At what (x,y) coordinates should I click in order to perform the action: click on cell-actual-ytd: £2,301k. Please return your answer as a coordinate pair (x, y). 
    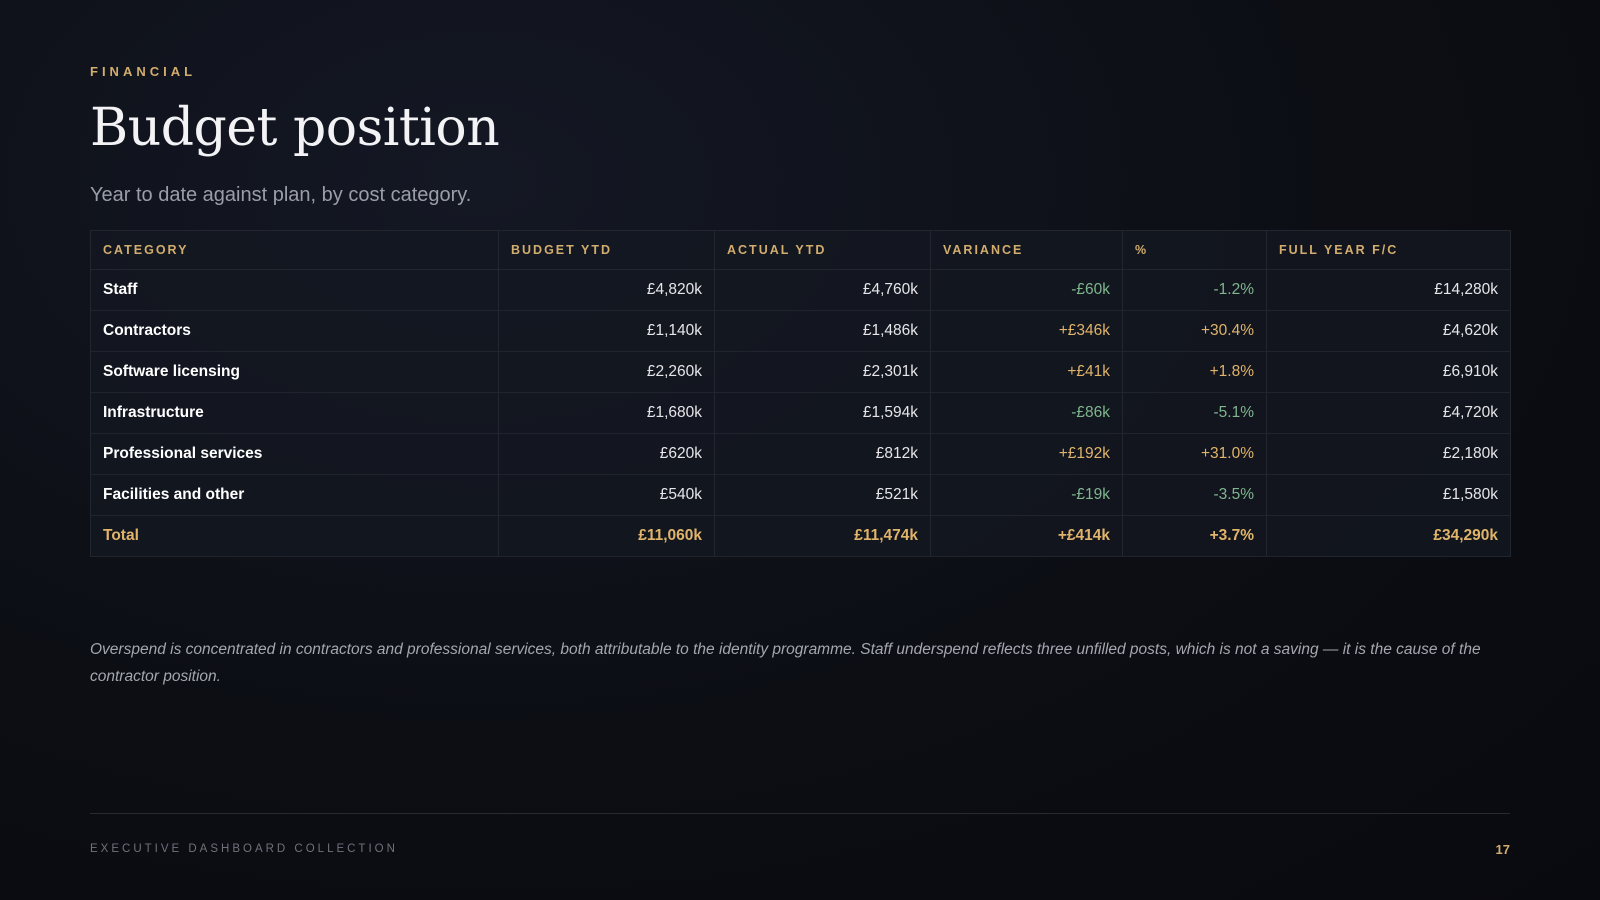
    Looking at the image, I should click on (822, 372).